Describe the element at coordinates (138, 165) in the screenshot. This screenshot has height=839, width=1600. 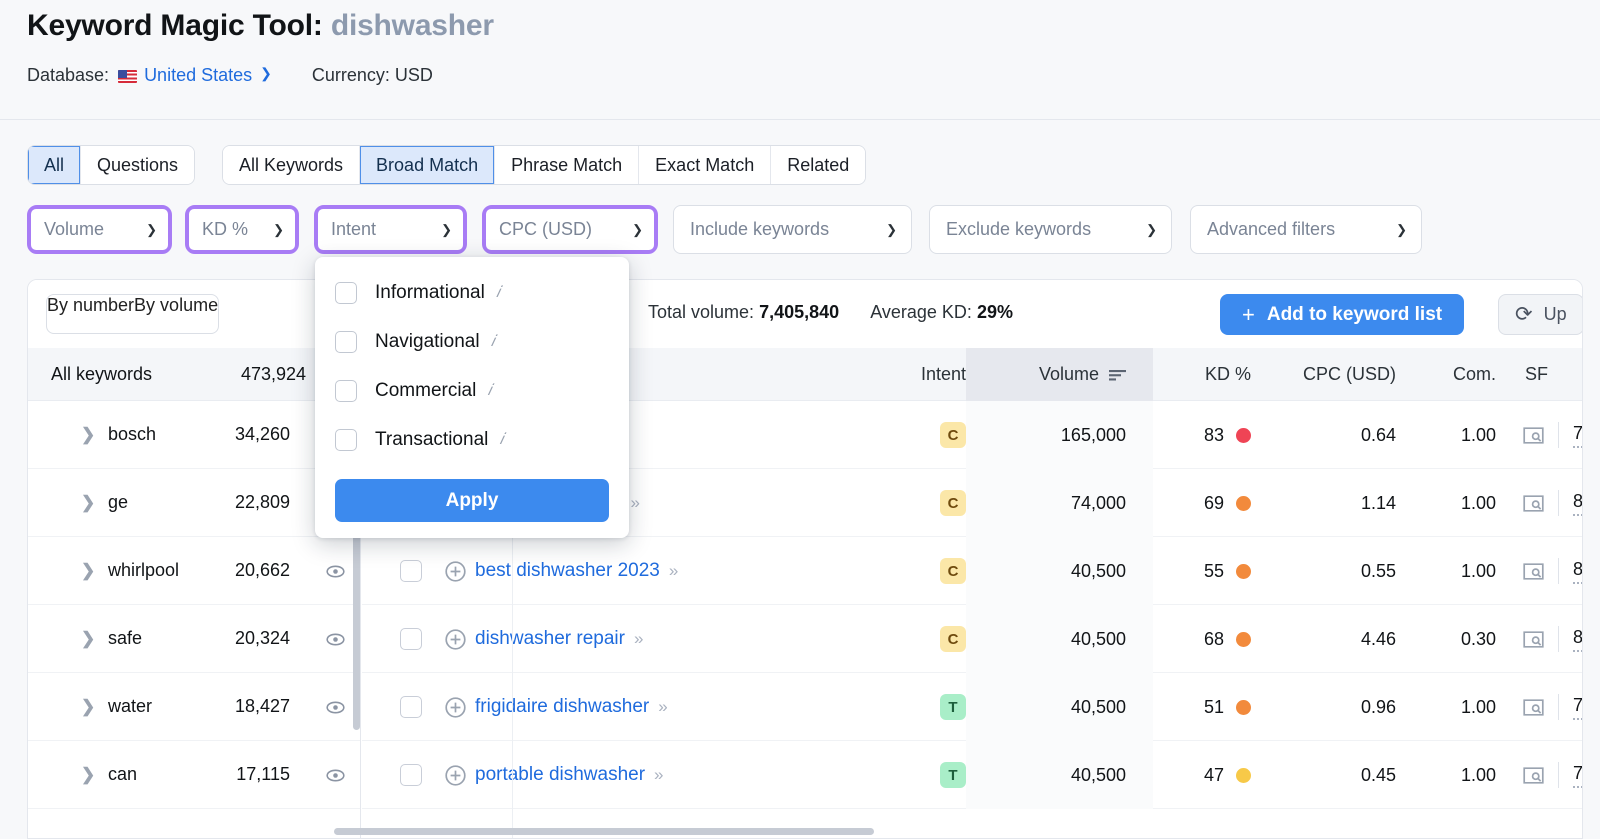
I see `tab-questions: Questions` at that location.